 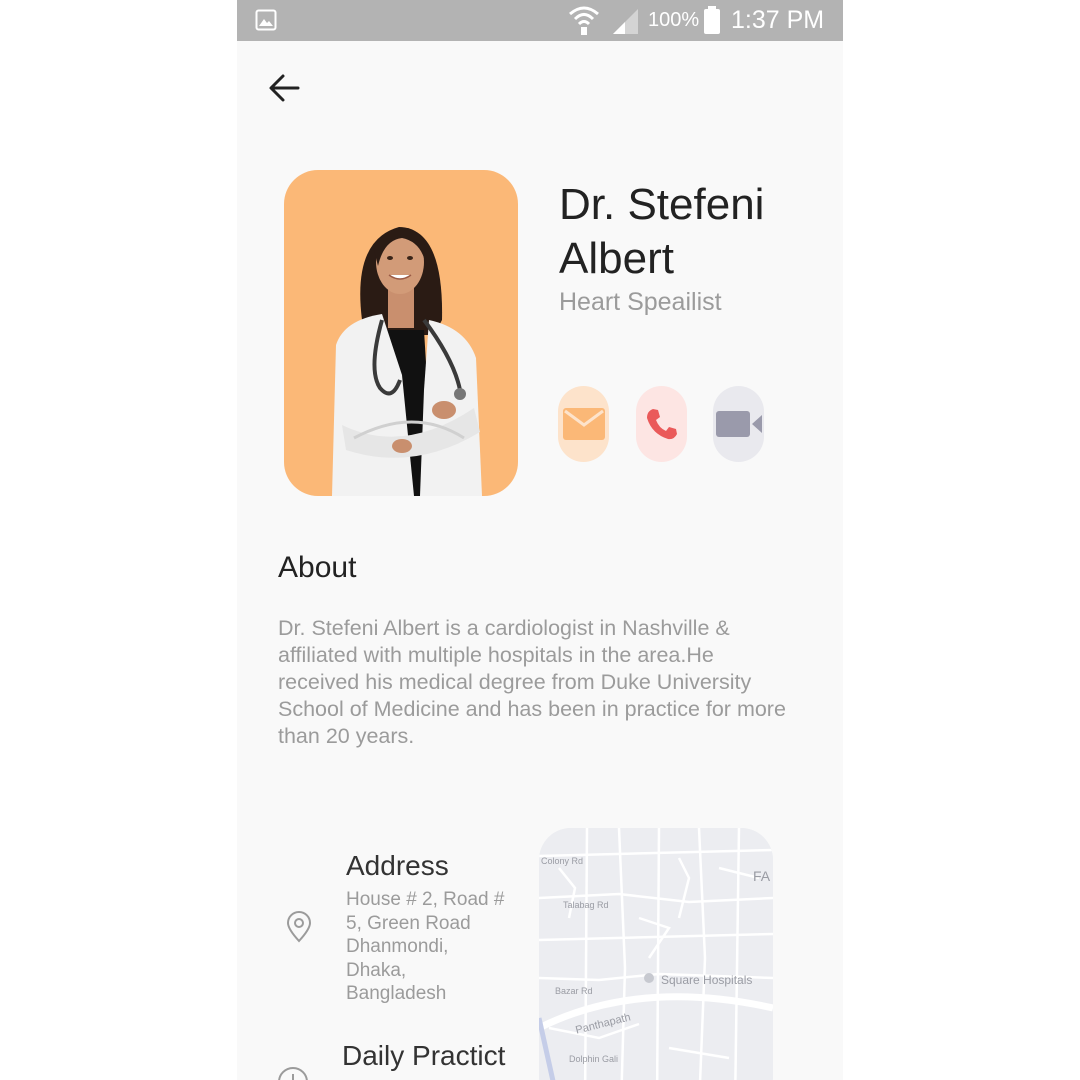 I want to click on video-icon, so click(x=738, y=424).